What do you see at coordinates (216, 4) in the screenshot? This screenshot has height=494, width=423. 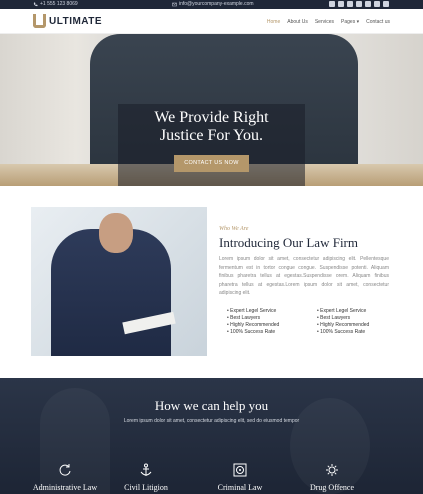 I see `email-address: info@yourcompany-example.com` at bounding box center [216, 4].